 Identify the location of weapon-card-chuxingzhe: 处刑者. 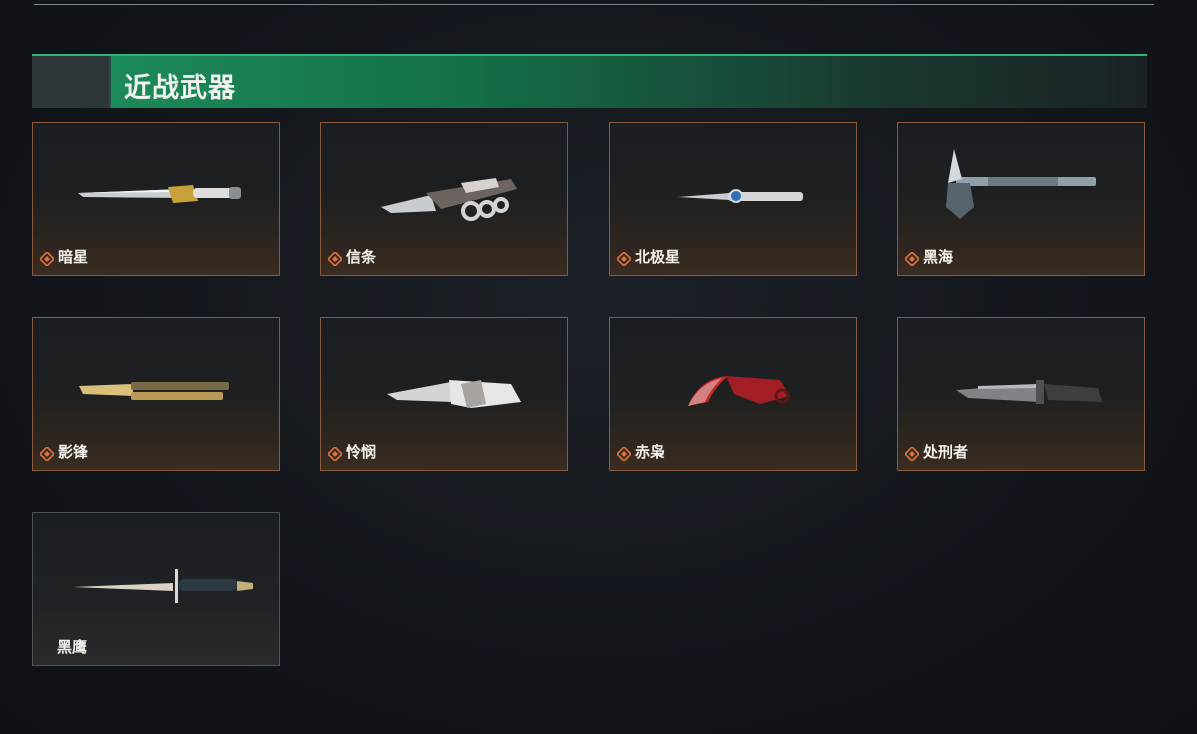
(1021, 394).